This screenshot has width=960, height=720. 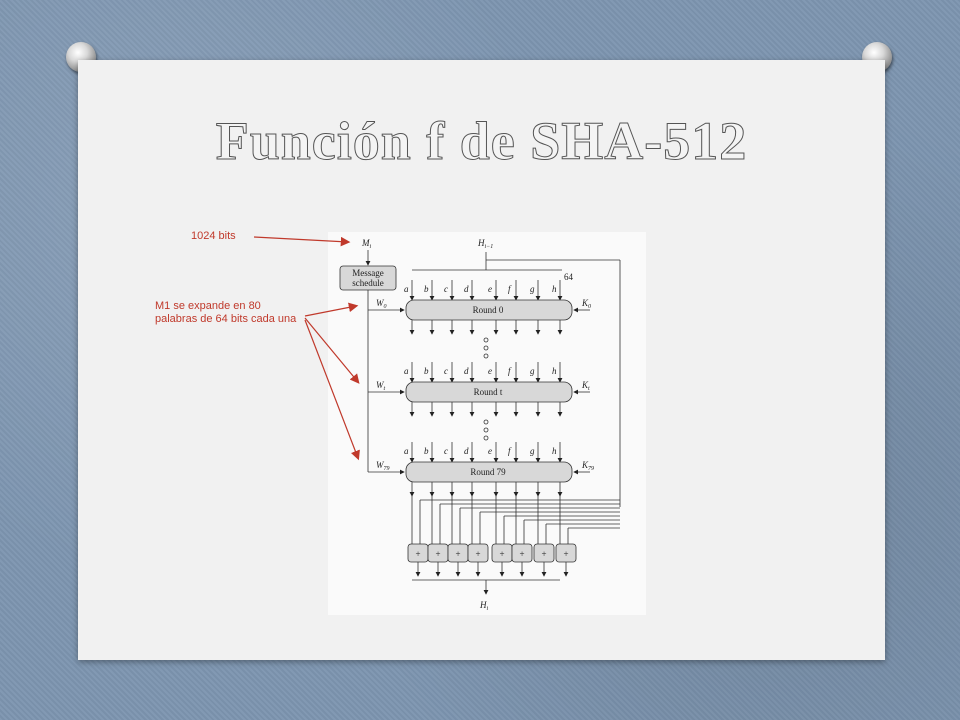 I want to click on slide-title: Función f de SHA-512, so click(x=481, y=141).